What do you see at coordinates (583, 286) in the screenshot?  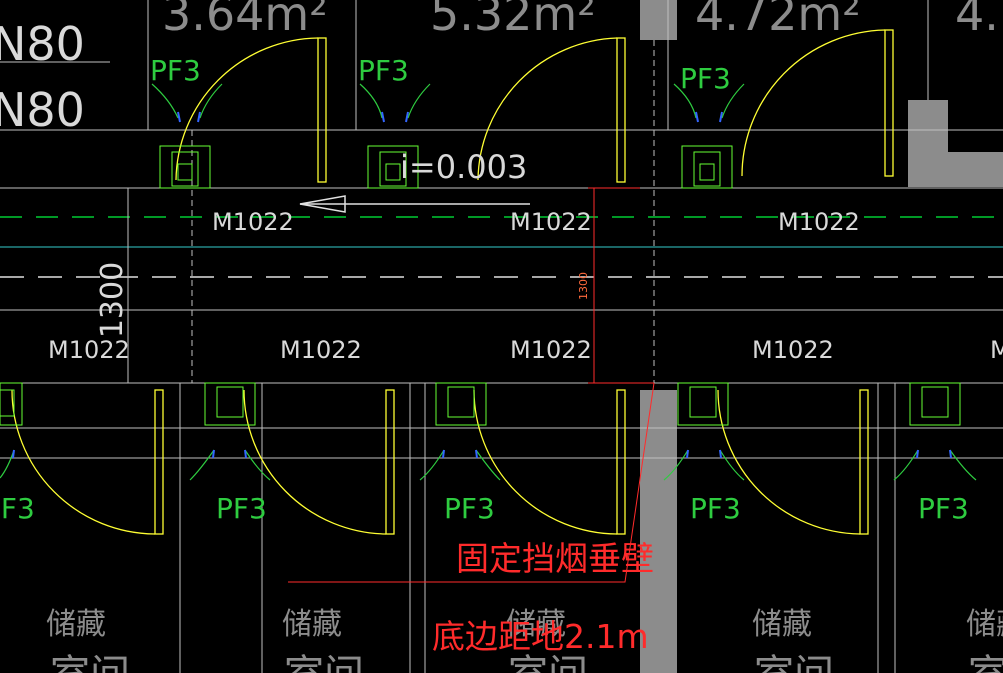 I see `red-dimension-label: 1300` at bounding box center [583, 286].